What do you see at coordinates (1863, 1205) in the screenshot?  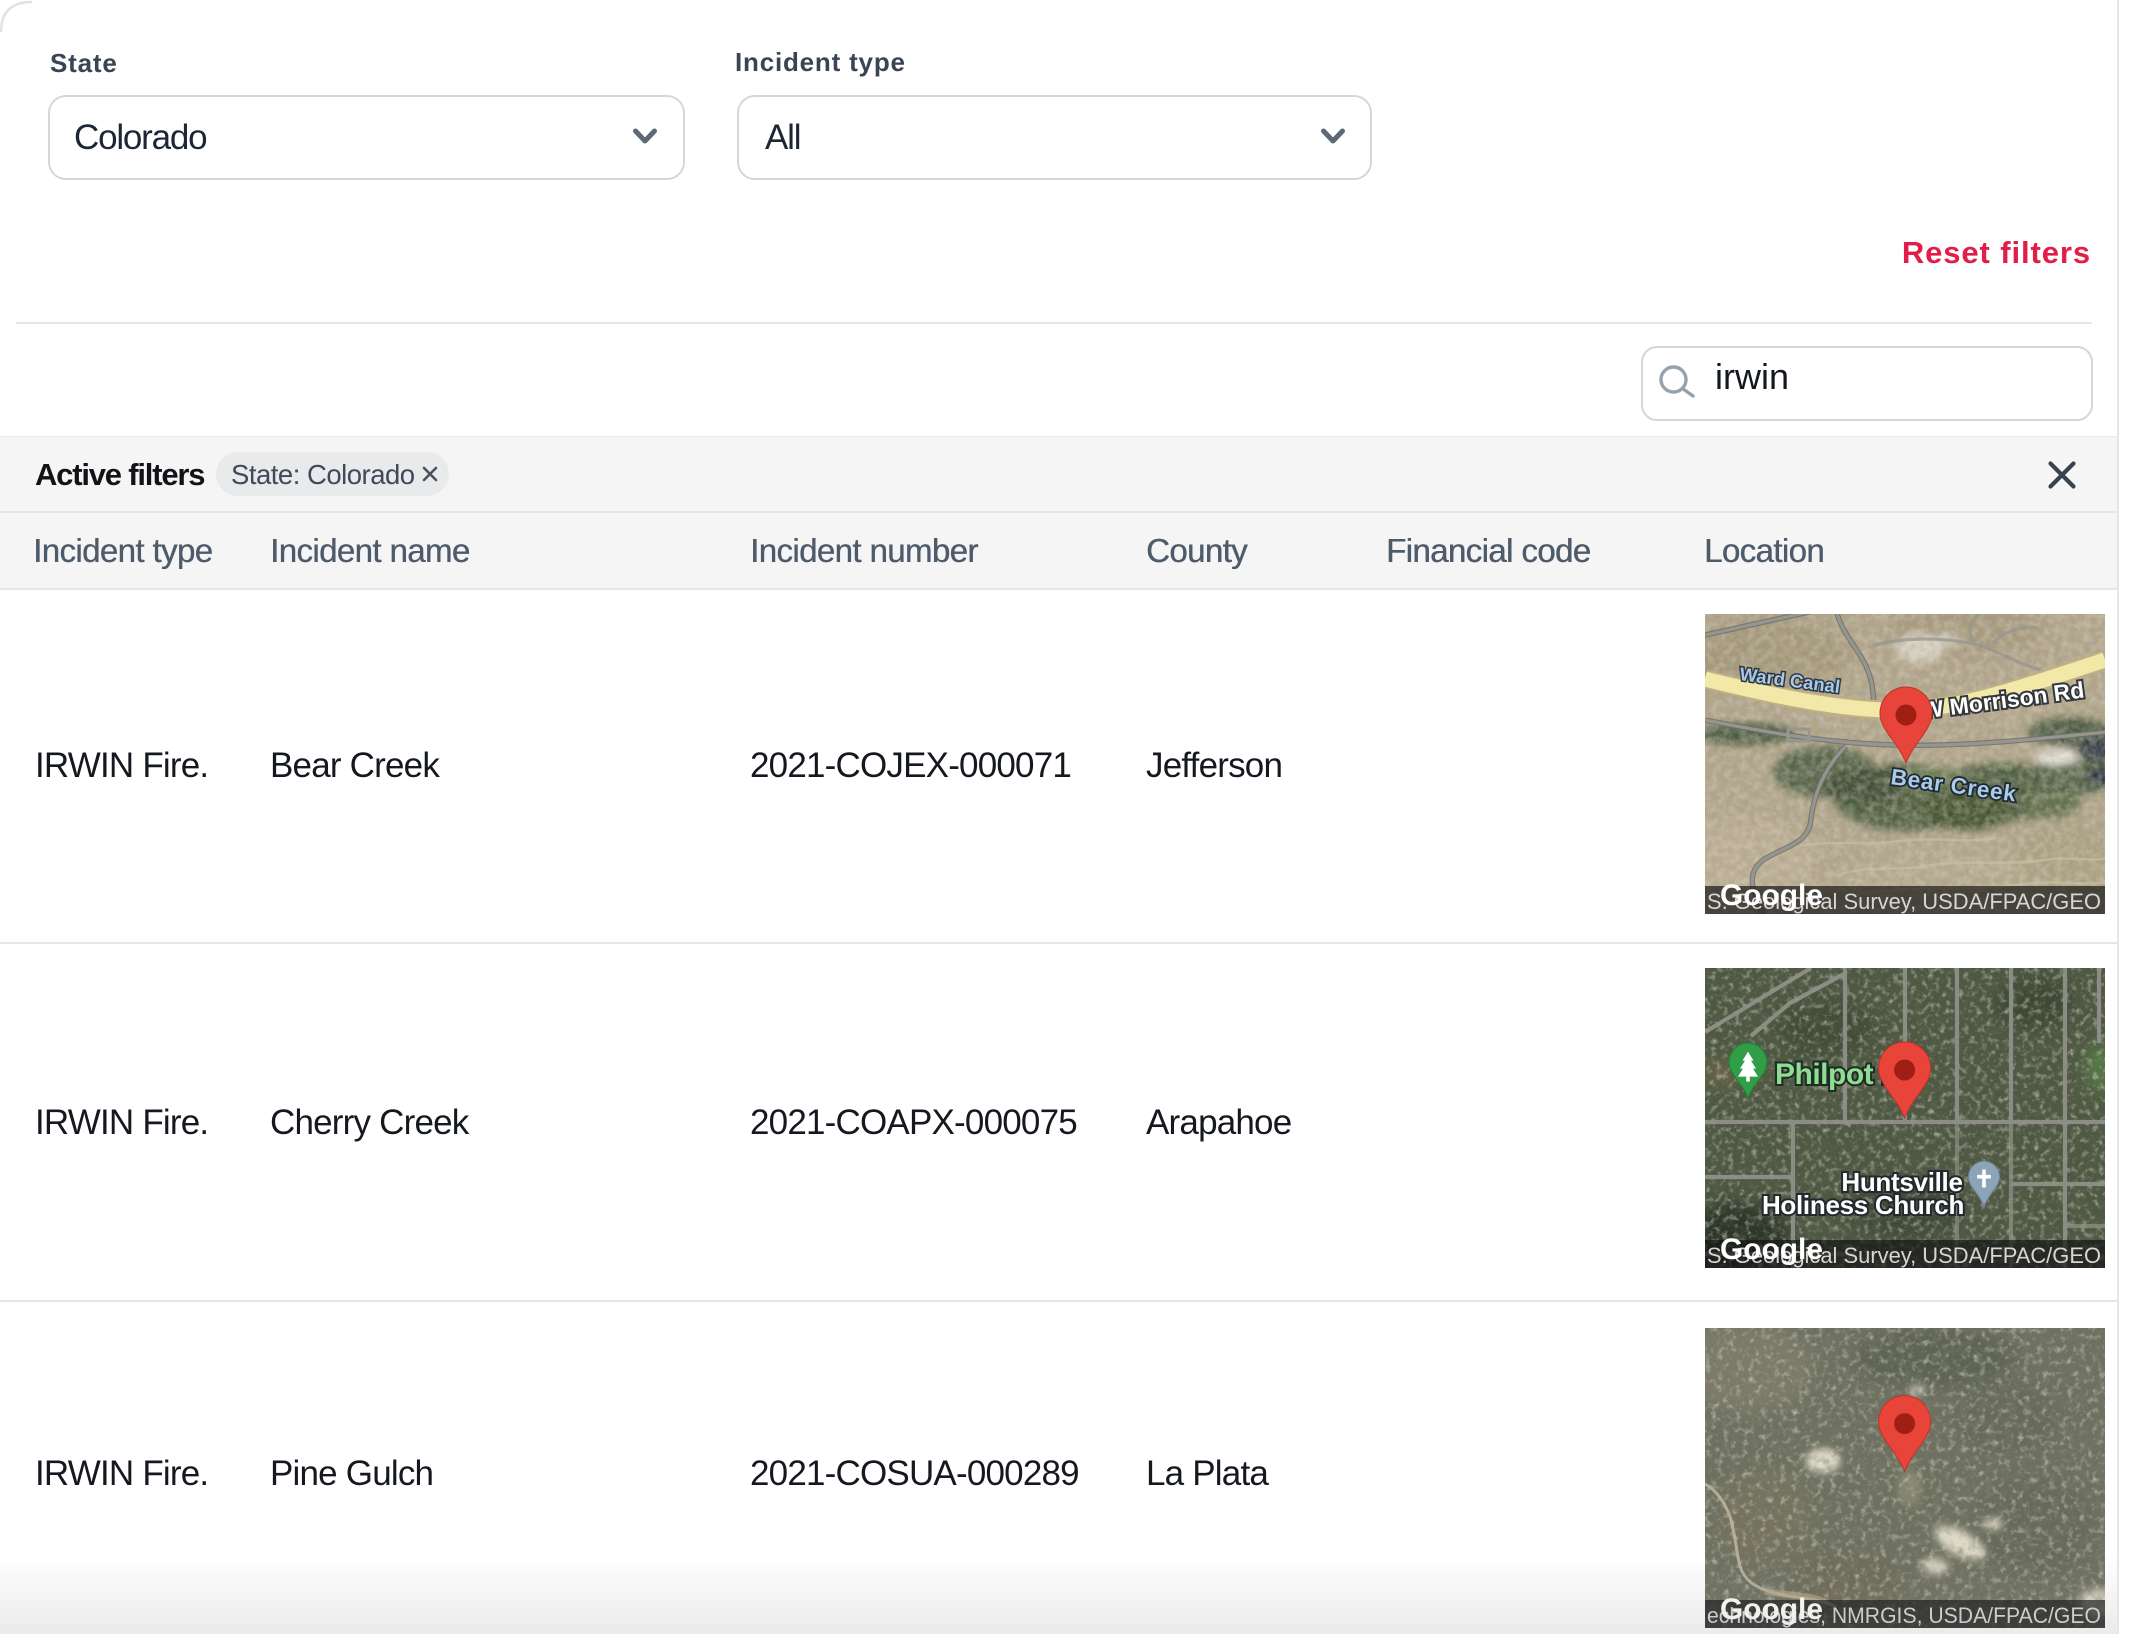 I see `svg-text: Holiness Church` at bounding box center [1863, 1205].